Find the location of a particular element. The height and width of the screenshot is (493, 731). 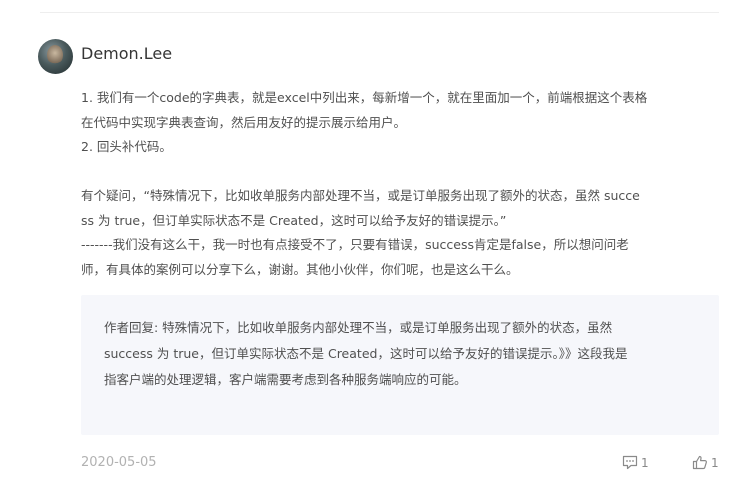

like-button: 1 is located at coordinates (705, 462).